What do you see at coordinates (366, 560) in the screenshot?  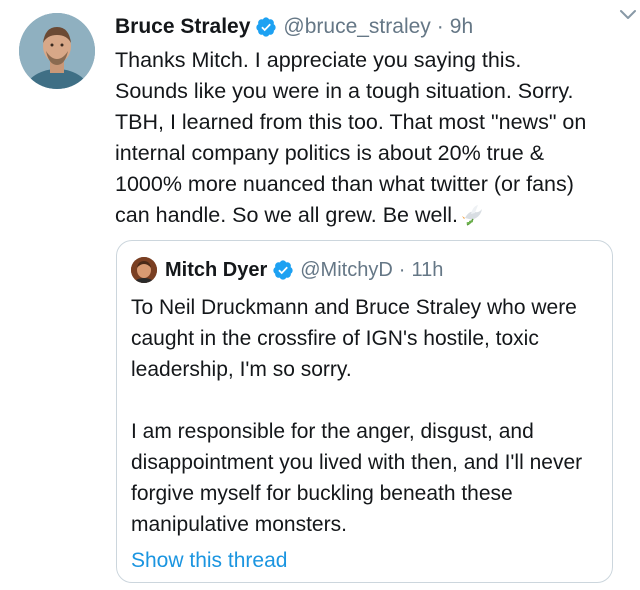 I see `show-thread-link: Show this thread` at bounding box center [366, 560].